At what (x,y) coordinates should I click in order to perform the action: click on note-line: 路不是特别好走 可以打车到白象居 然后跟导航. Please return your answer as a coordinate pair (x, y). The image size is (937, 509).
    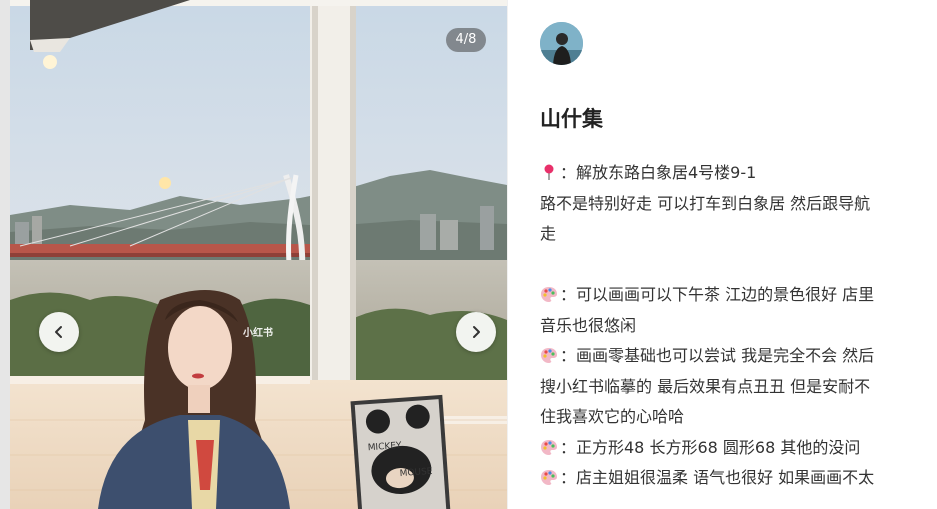
    Looking at the image, I should click on (730, 204).